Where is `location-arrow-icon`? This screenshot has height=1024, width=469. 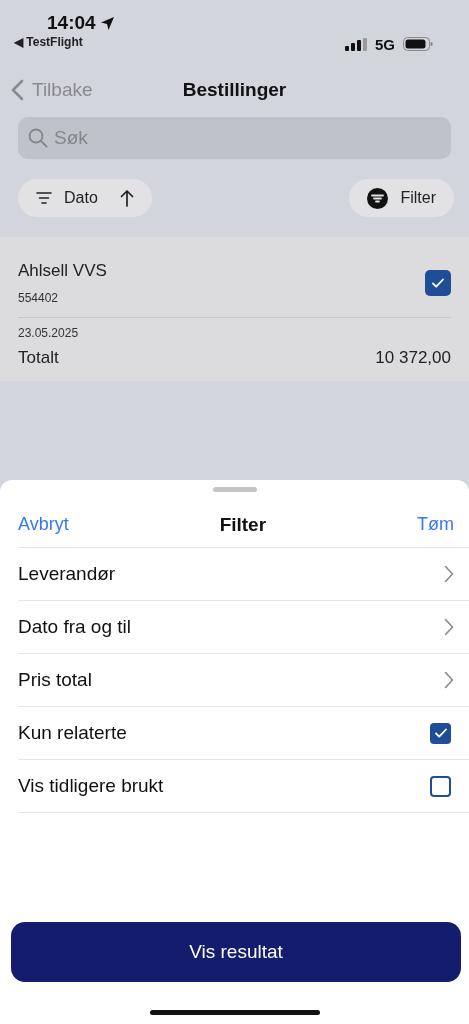 location-arrow-icon is located at coordinates (107, 23).